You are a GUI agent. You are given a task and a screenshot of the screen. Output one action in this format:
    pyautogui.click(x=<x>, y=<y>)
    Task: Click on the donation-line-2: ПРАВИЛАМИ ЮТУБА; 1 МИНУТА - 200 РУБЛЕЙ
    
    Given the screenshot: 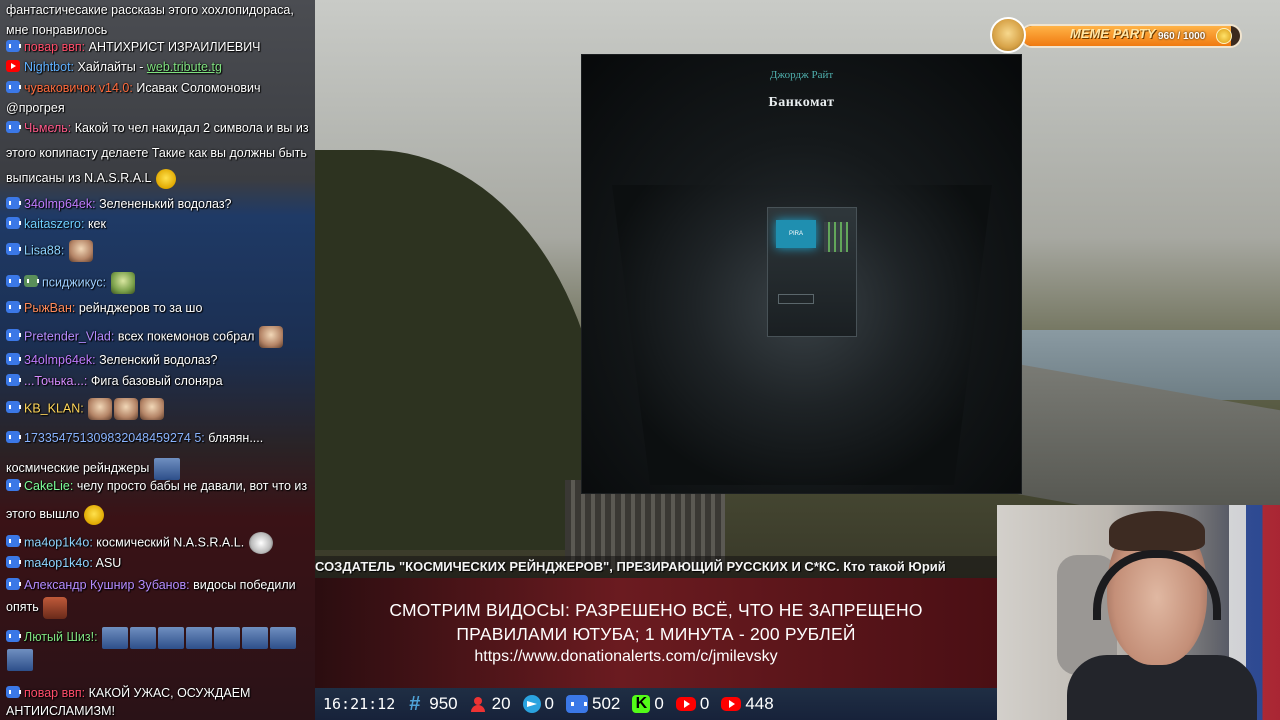 What is the action you would take?
    pyautogui.click(x=656, y=634)
    